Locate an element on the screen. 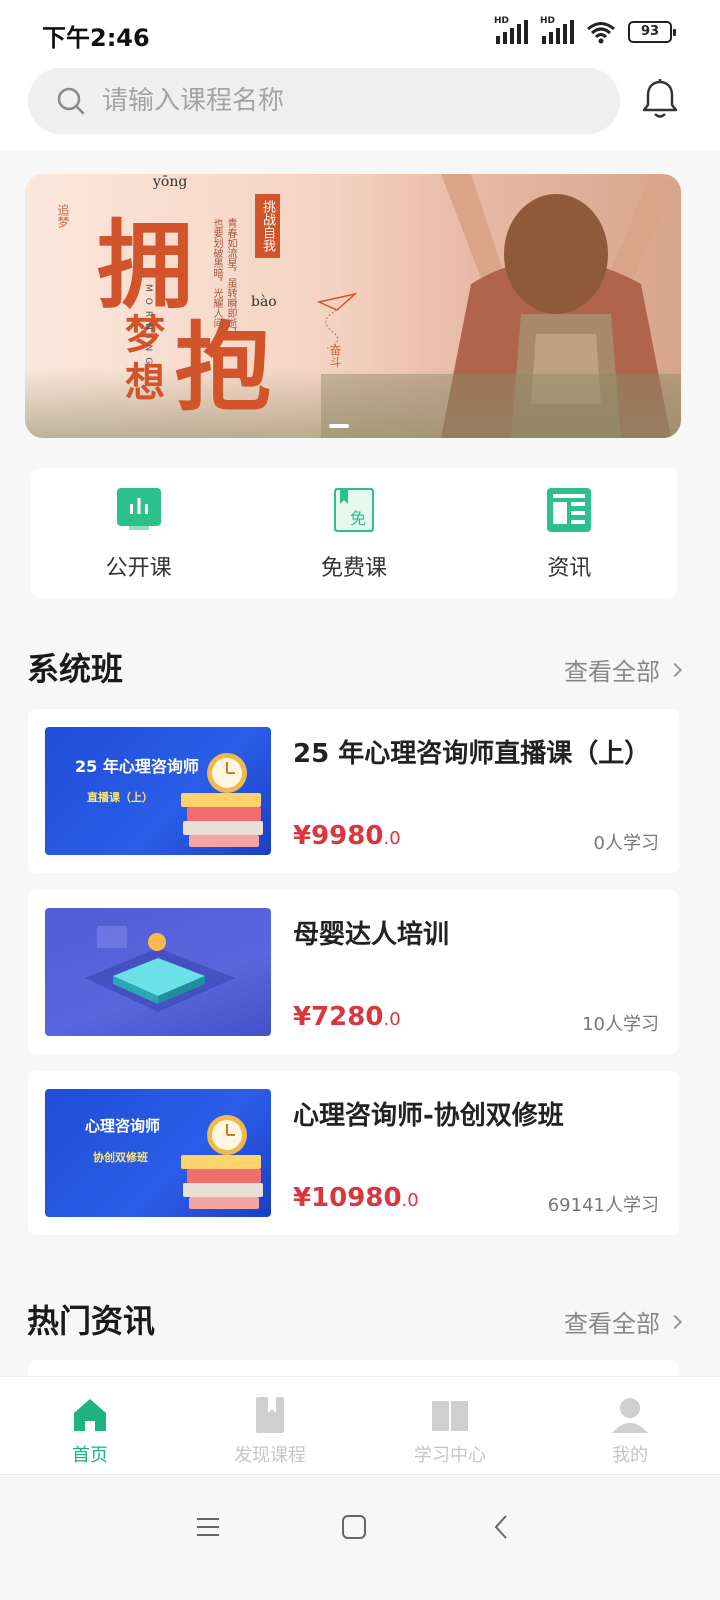 This screenshot has width=720, height=1600. tab-profile-label: 我的 is located at coordinates (630, 1455).